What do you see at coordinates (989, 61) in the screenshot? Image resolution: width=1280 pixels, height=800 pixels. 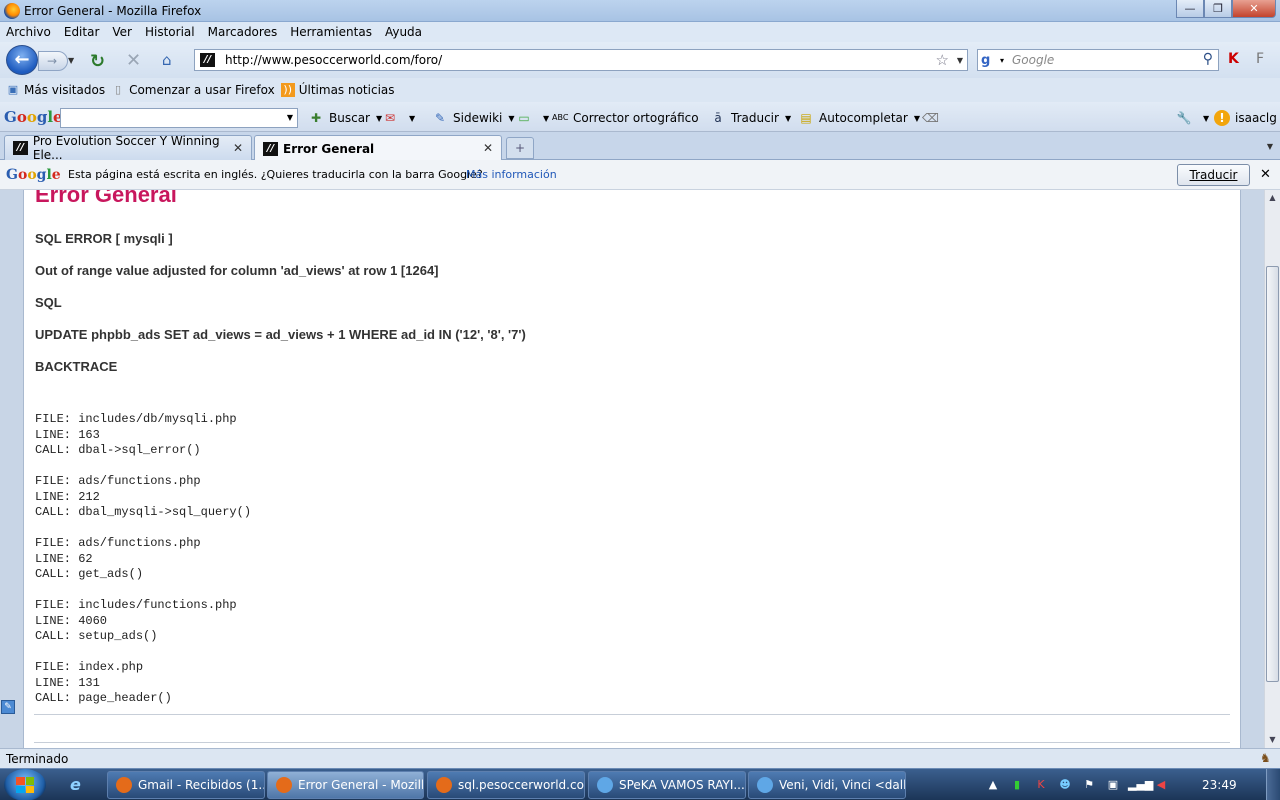 I see `google-engine-icon: g` at bounding box center [989, 61].